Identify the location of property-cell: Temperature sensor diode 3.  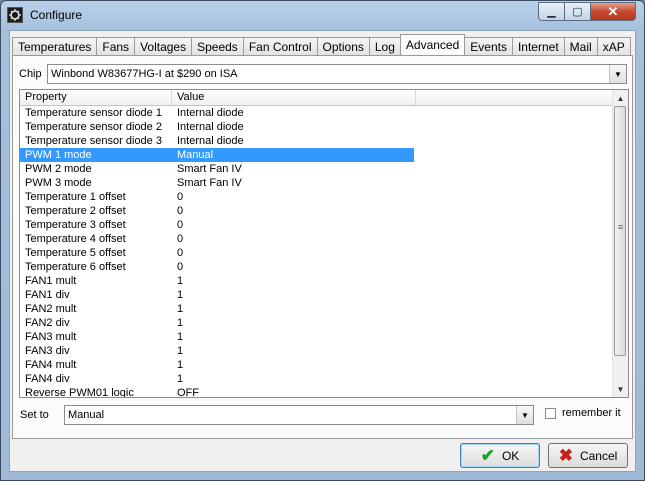
(93, 141).